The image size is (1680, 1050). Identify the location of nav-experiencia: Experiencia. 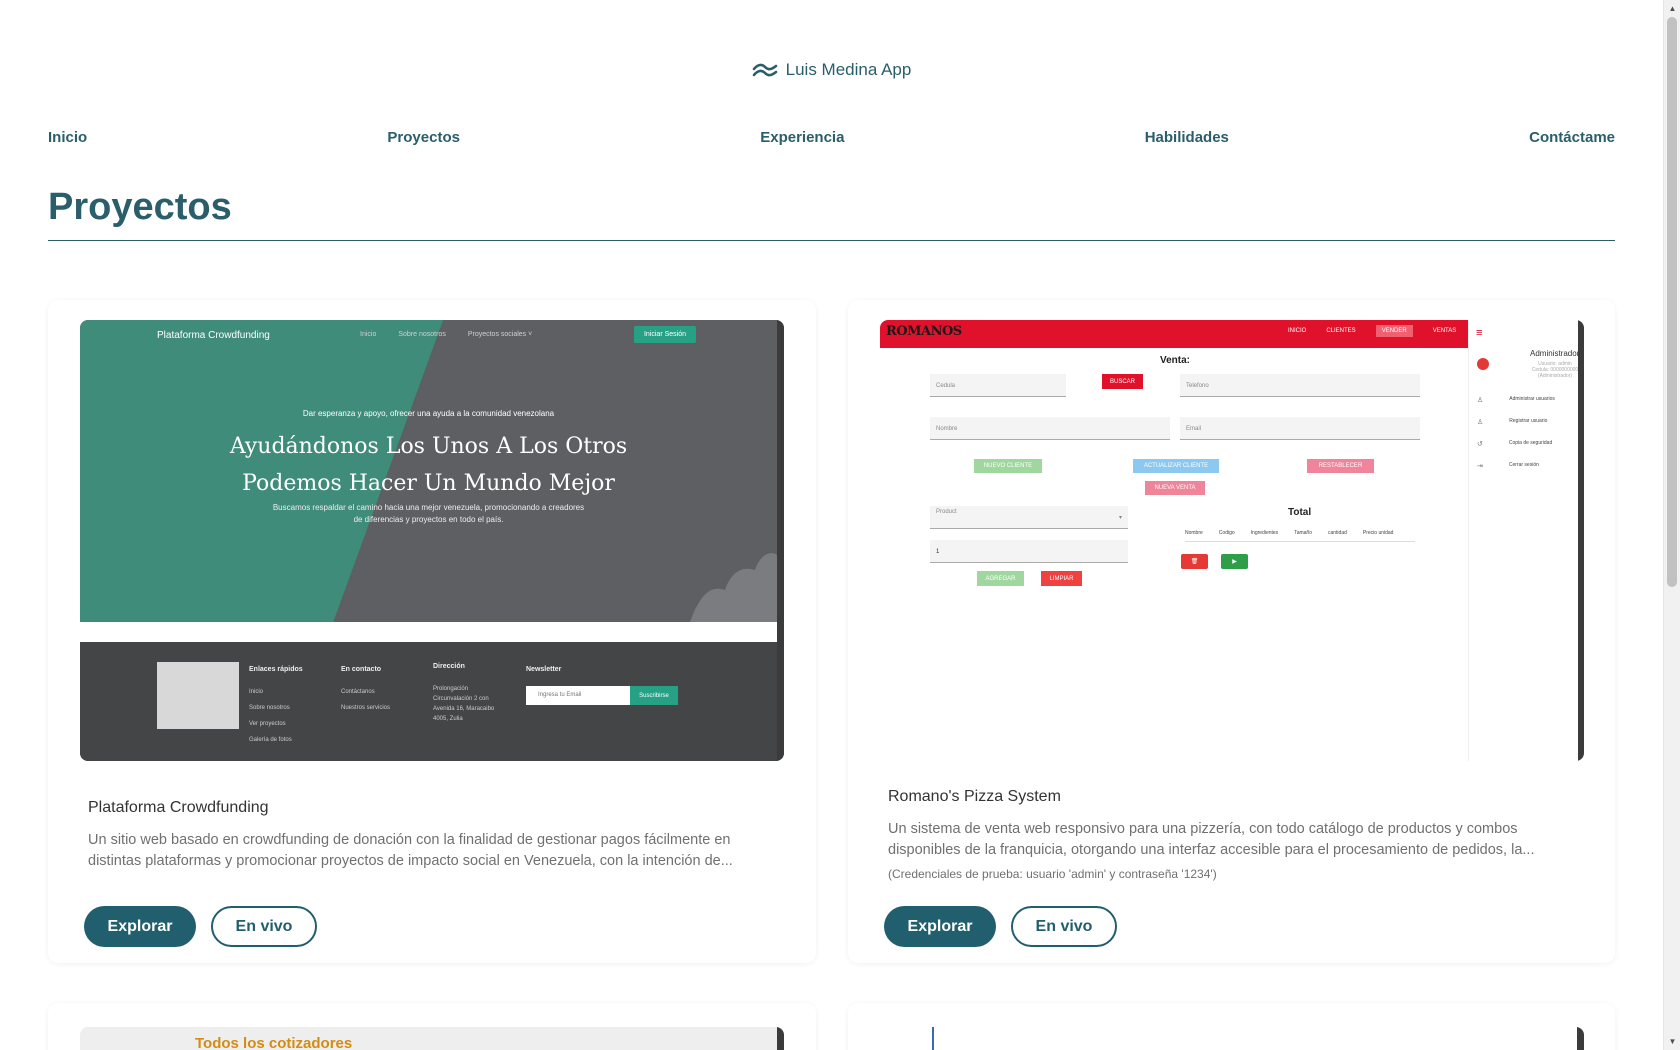
(802, 137).